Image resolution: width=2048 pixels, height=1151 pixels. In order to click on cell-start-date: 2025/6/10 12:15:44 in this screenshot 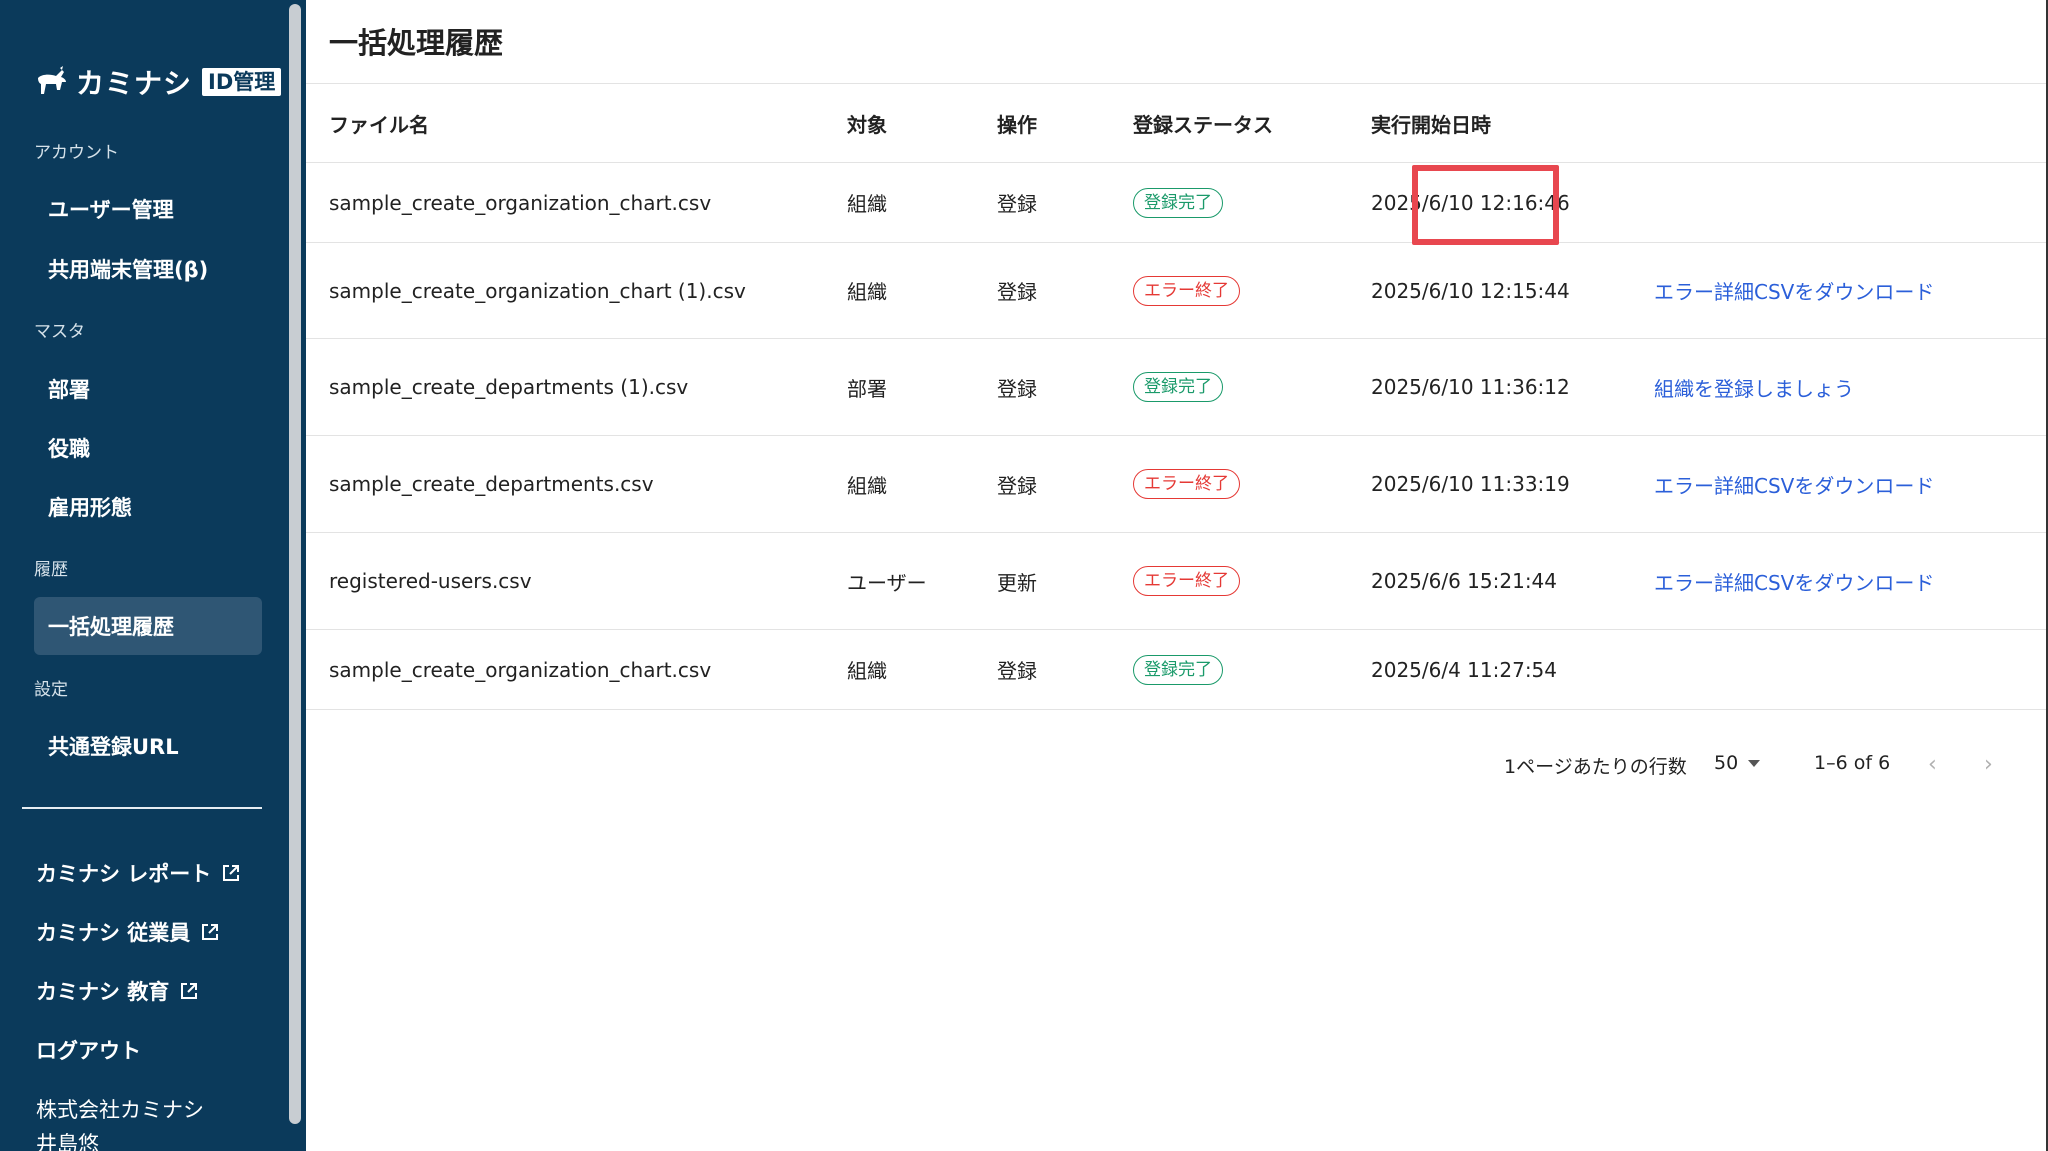, I will do `click(1470, 290)`.